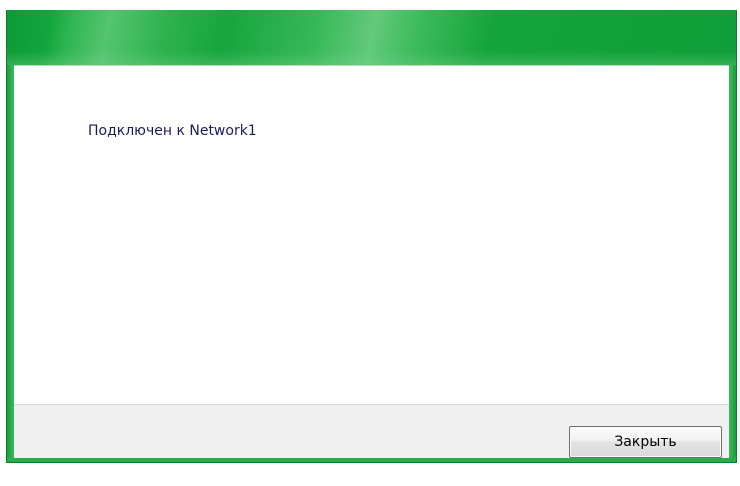 The height and width of the screenshot is (486, 740). I want to click on close-button: Закрыть, so click(645, 442).